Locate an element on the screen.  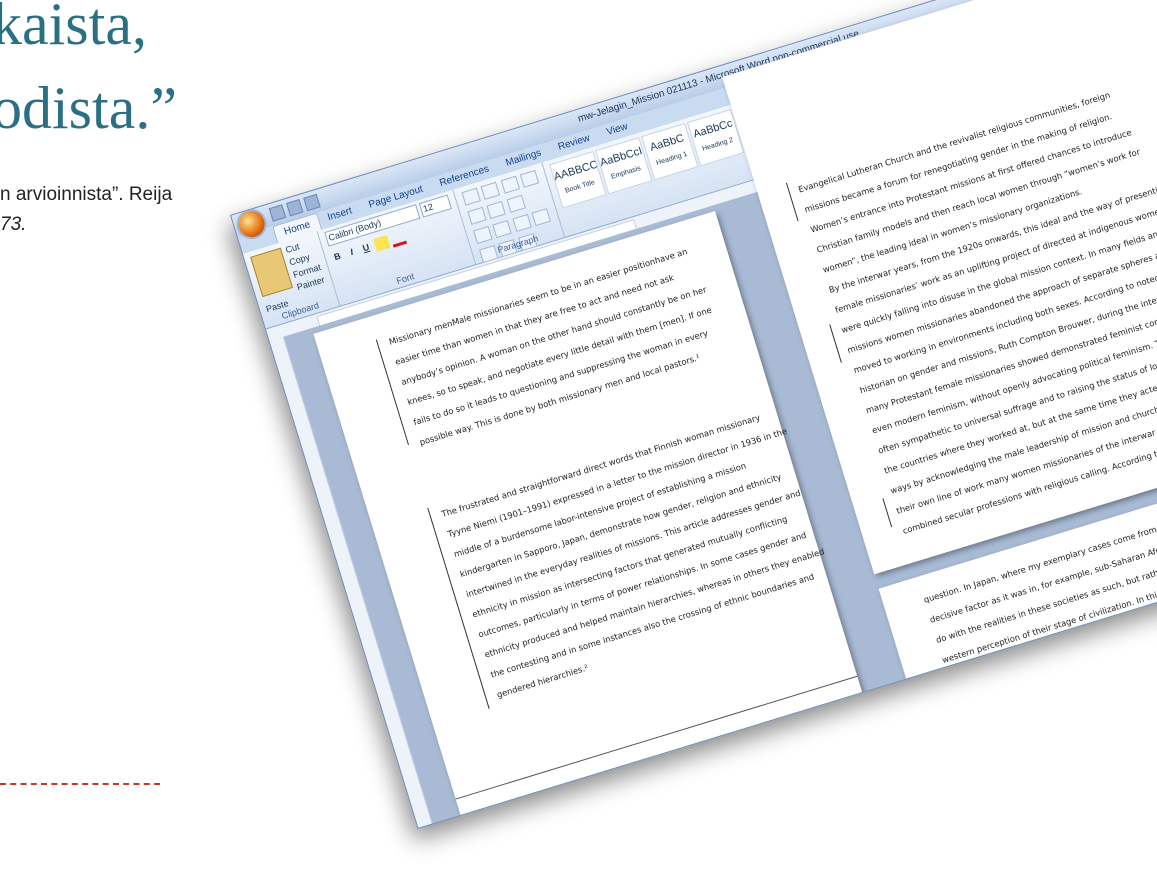
slide-title: kaista, odista.” is located at coordinates (88, 75).